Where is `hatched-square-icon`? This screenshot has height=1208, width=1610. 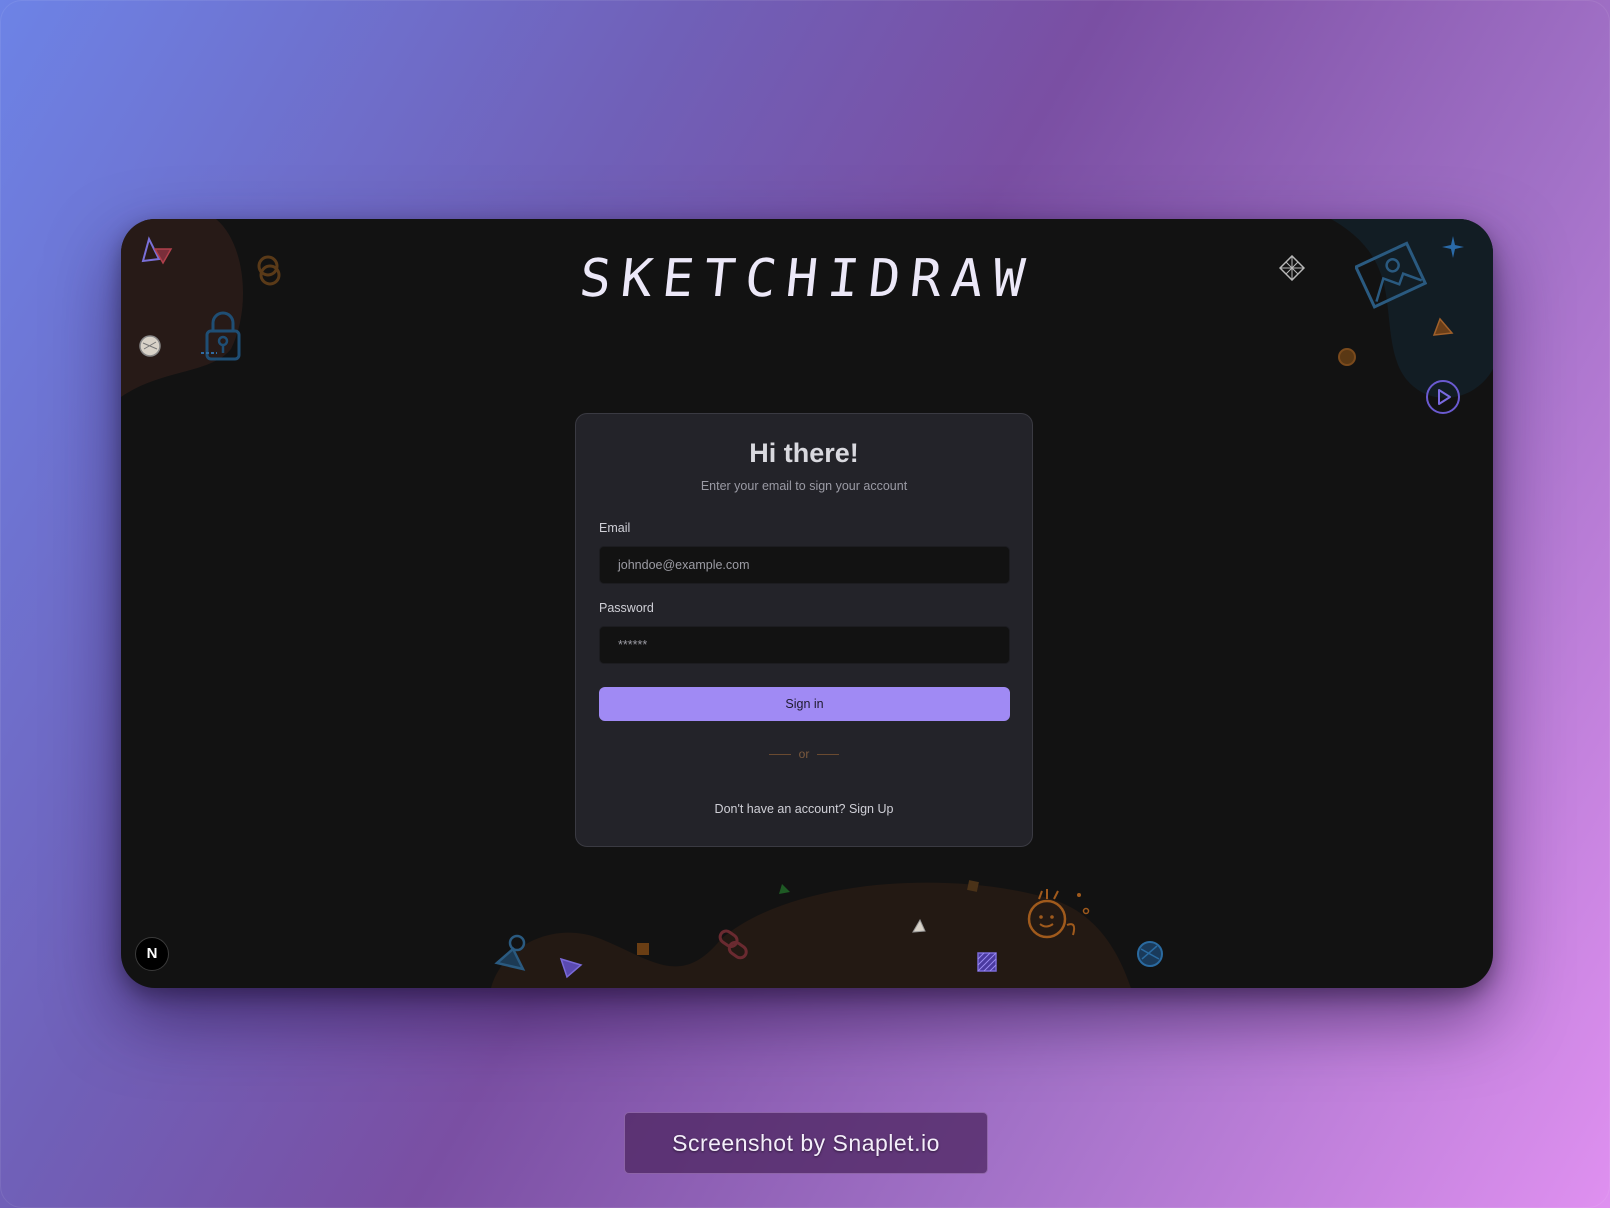 hatched-square-icon is located at coordinates (987, 962).